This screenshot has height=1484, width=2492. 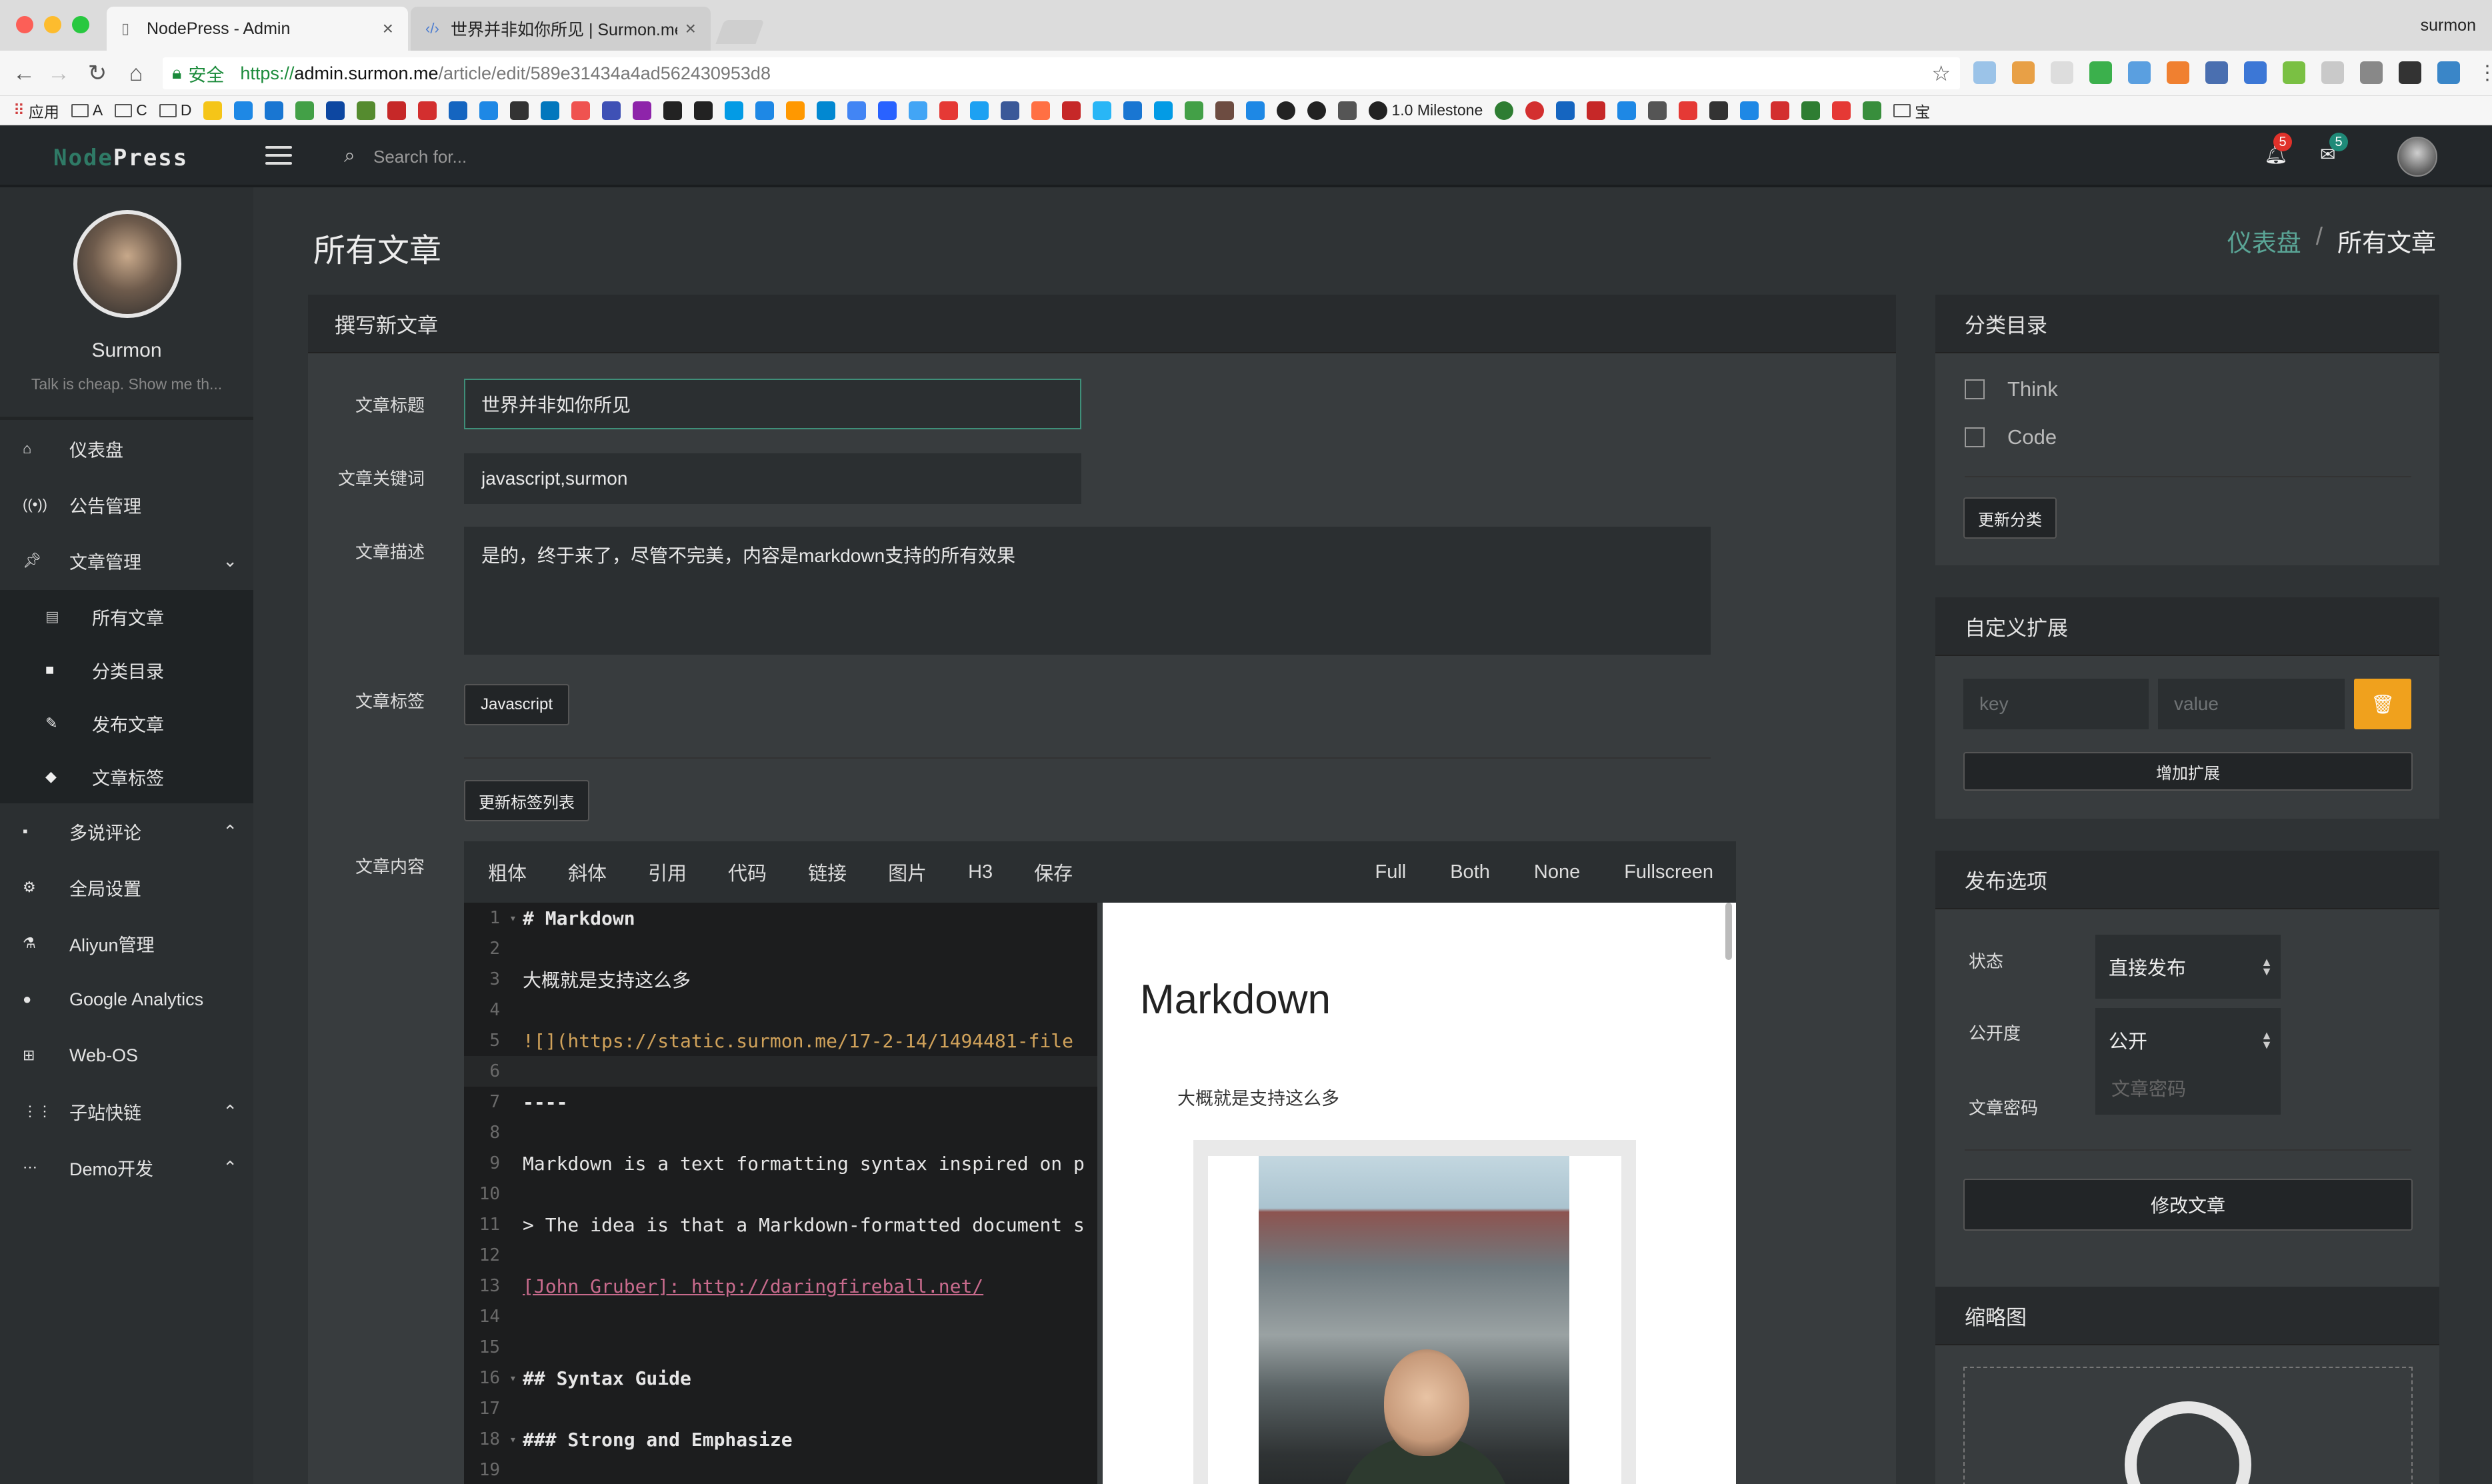 What do you see at coordinates (780, 1071) in the screenshot?
I see `code-line: 6` at bounding box center [780, 1071].